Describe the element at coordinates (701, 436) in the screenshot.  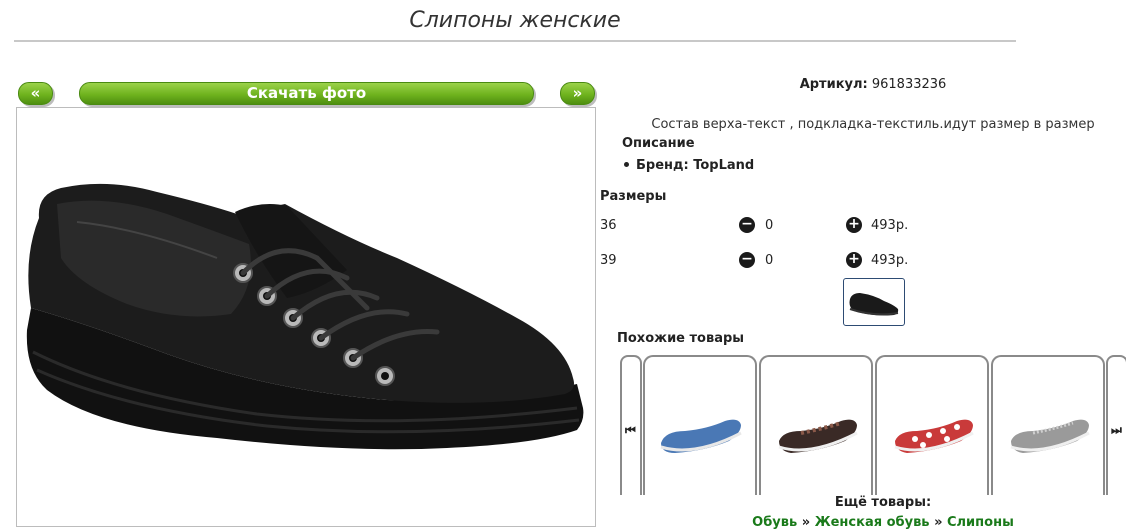
I see `blue-slipon-image` at that location.